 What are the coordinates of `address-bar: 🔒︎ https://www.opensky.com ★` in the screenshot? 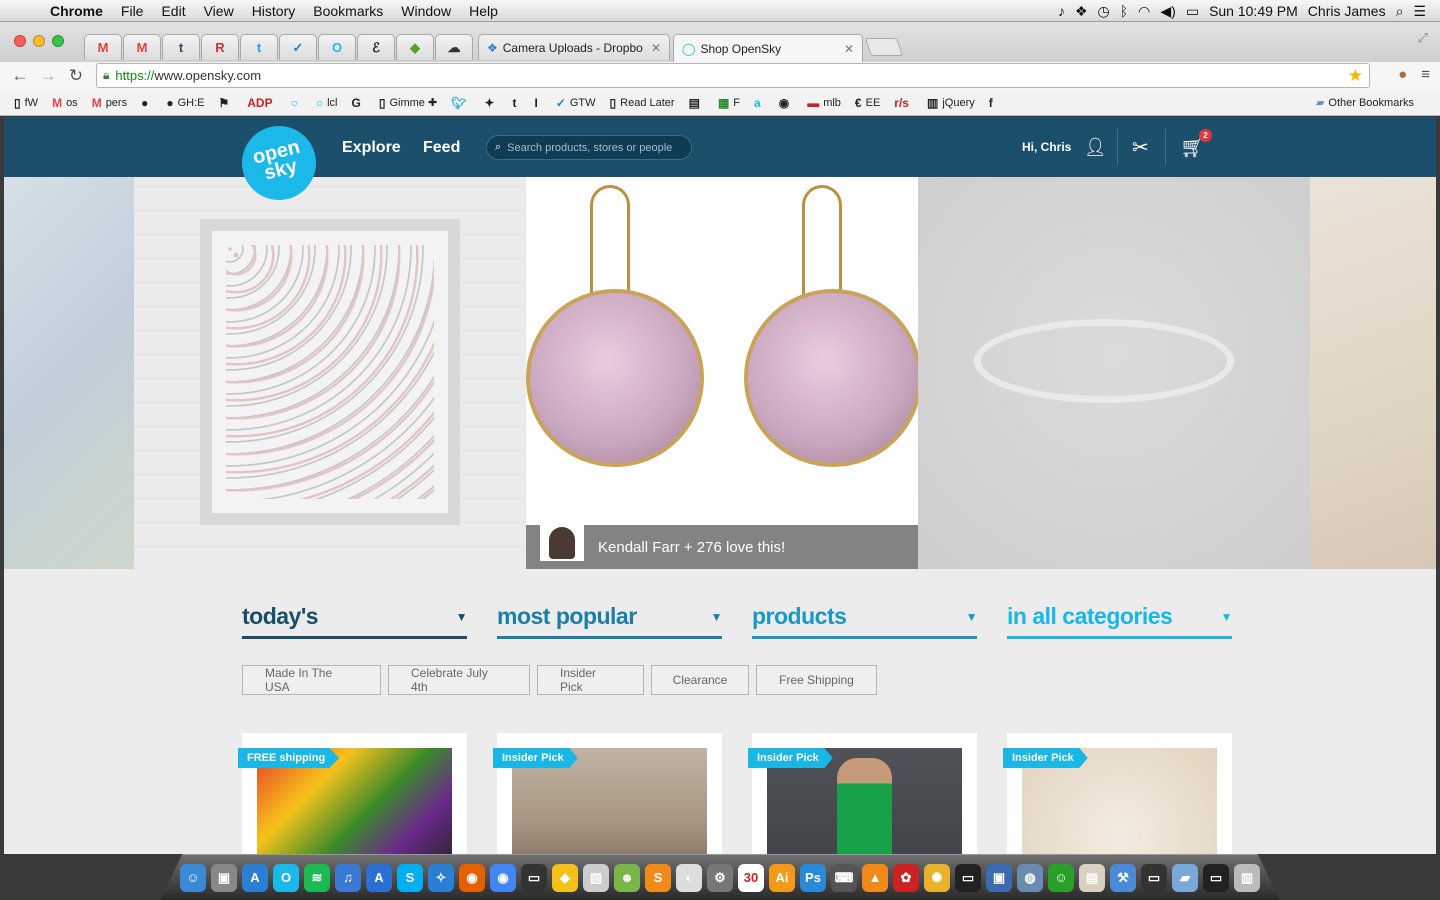 It's located at (733, 75).